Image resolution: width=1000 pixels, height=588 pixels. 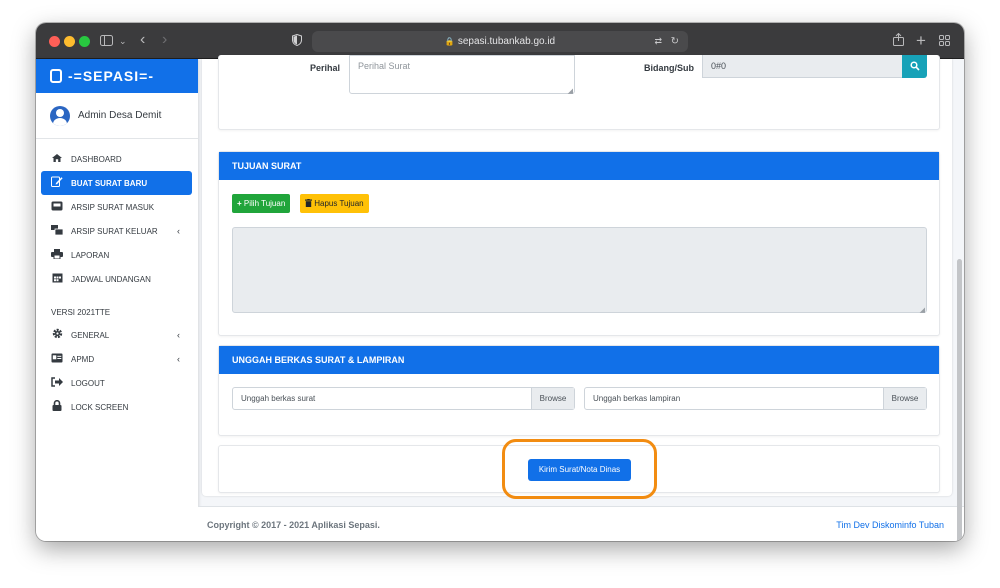 What do you see at coordinates (100, 407) in the screenshot?
I see `sidebar-item-label: LOCK SCREEN` at bounding box center [100, 407].